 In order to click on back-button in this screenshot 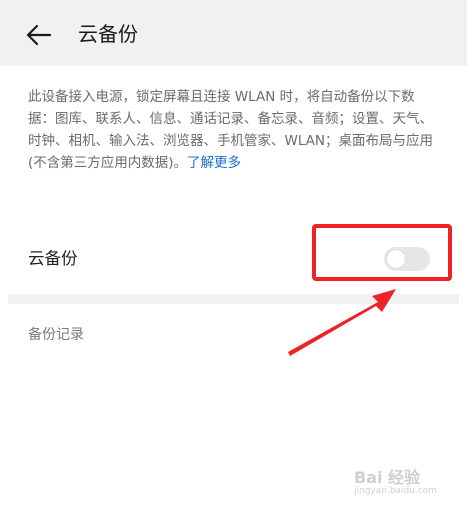, I will do `click(39, 35)`.